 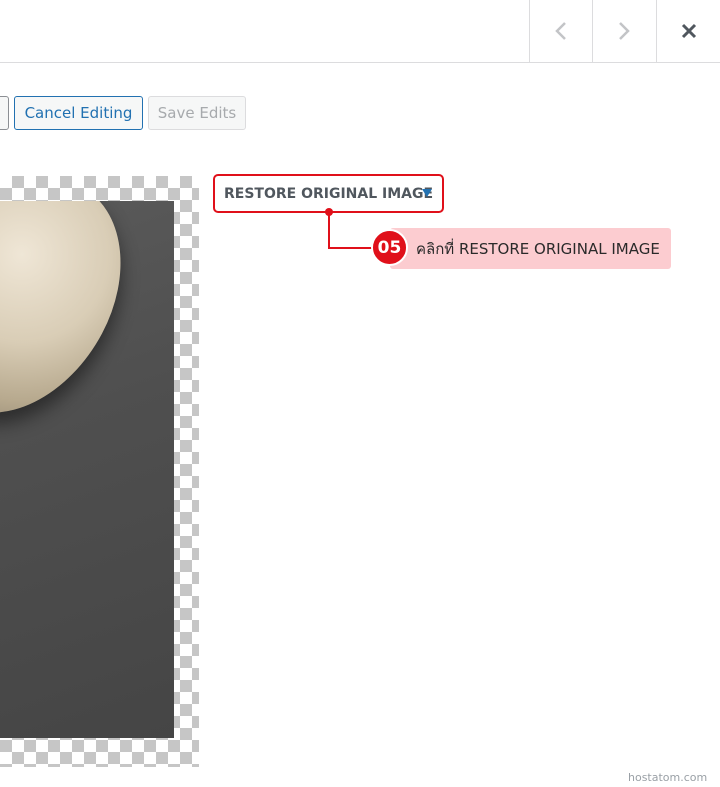 What do you see at coordinates (4, 113) in the screenshot?
I see `toolbar-button-partial` at bounding box center [4, 113].